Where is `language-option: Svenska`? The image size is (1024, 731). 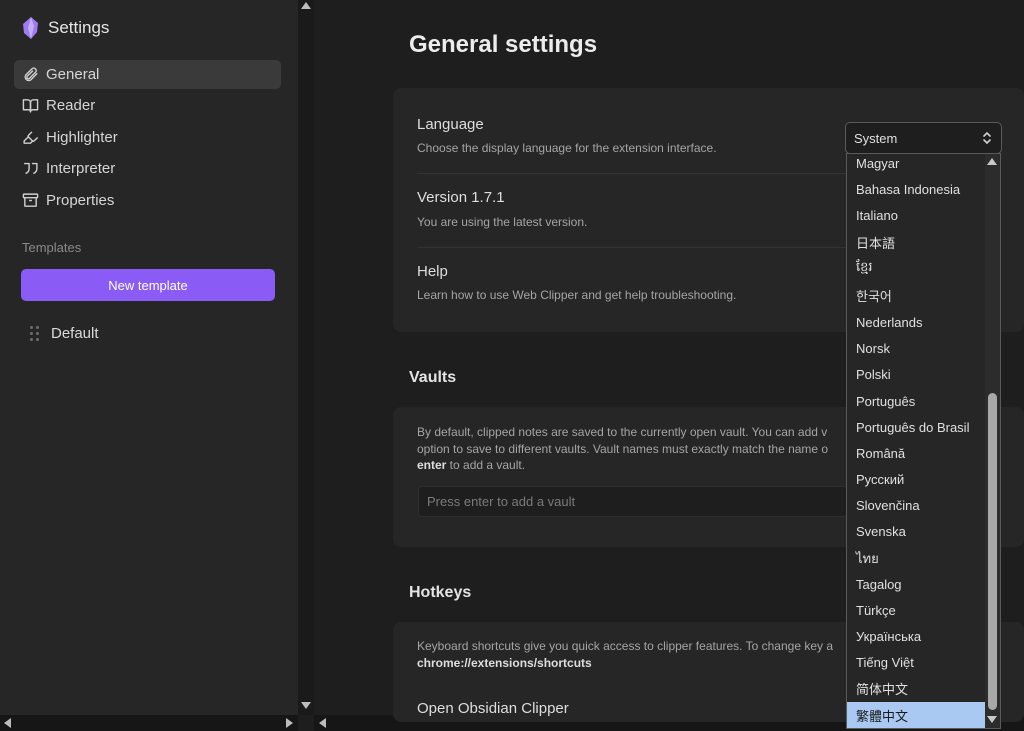 language-option: Svenska is located at coordinates (917, 531).